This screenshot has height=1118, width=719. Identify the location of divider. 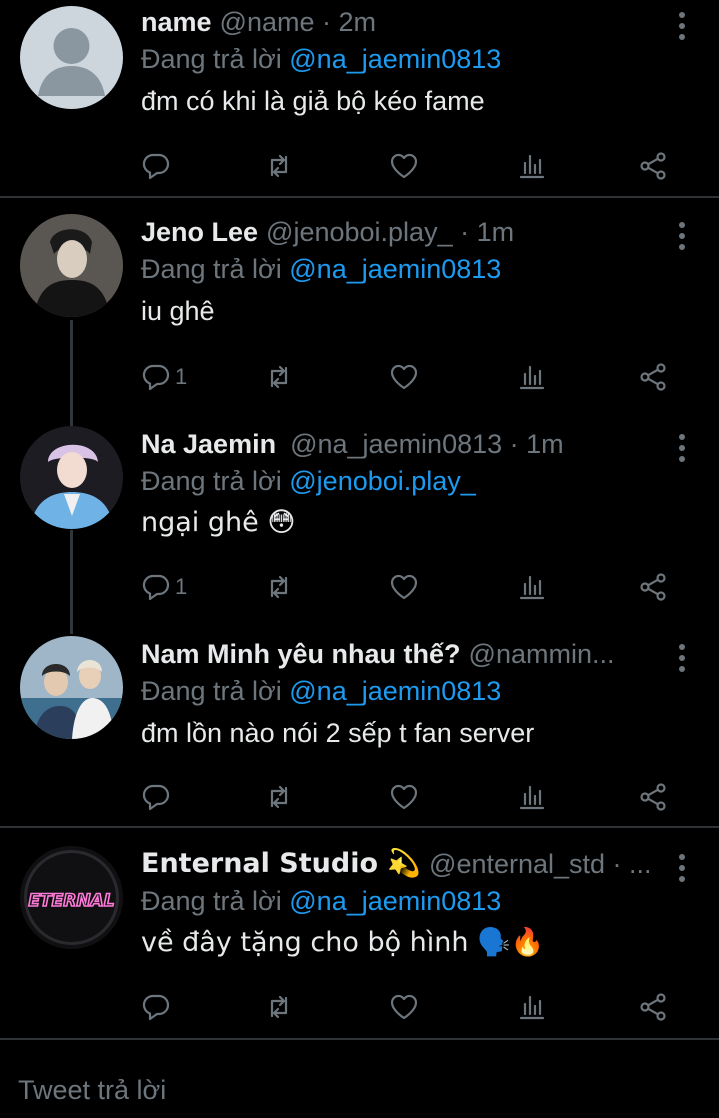
(359, 1039).